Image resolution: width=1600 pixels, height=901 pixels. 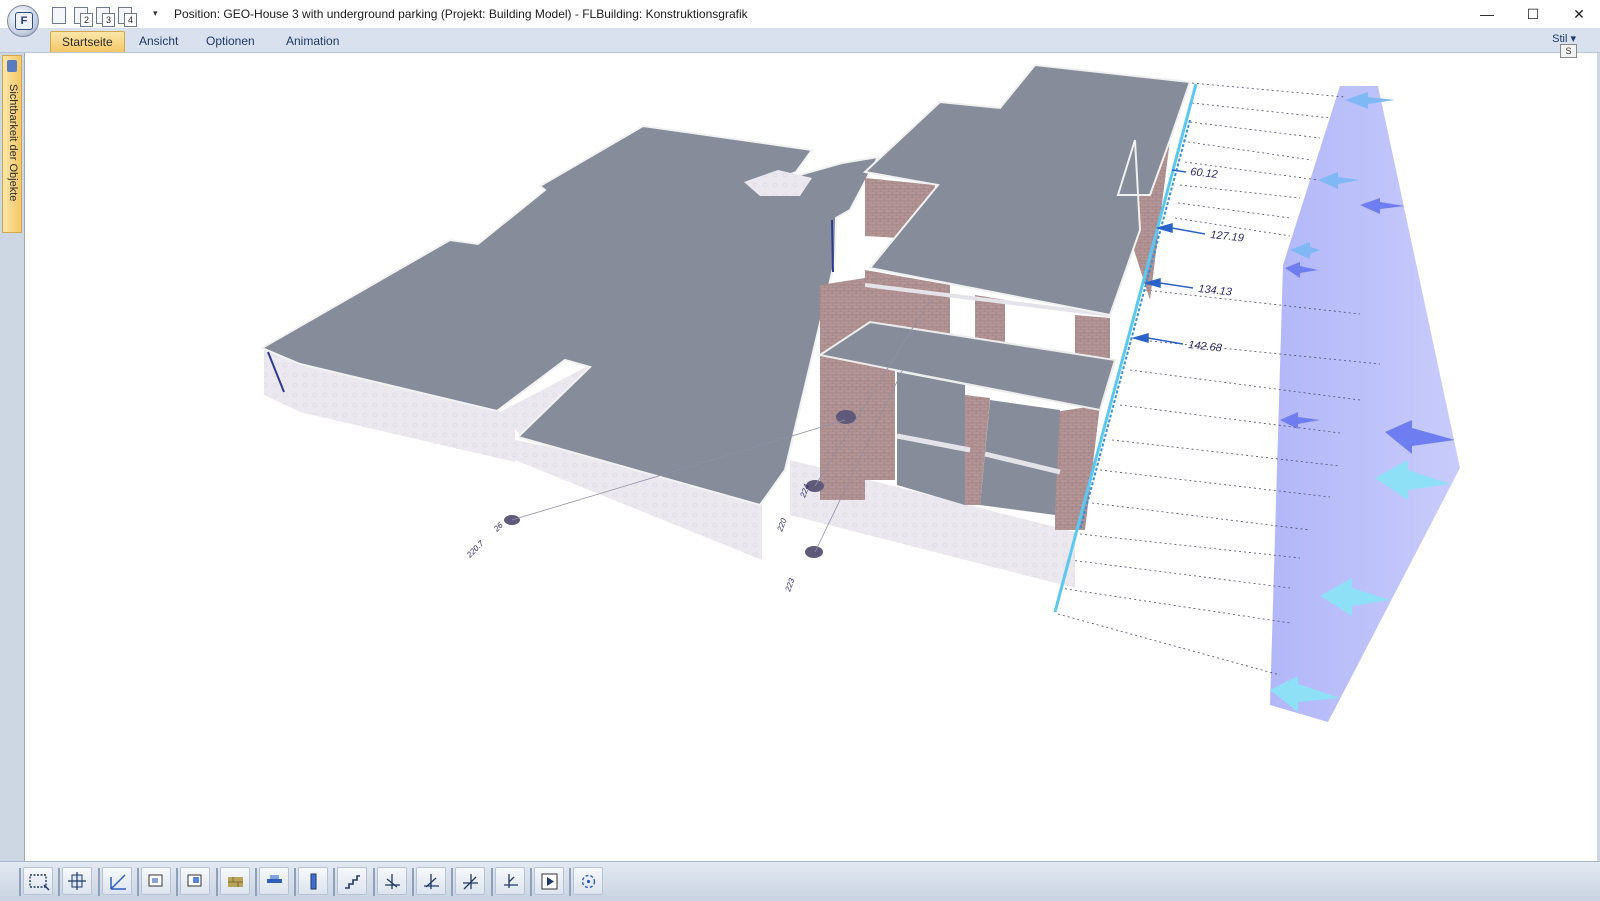 What do you see at coordinates (548, 881) in the screenshot?
I see `play-icon` at bounding box center [548, 881].